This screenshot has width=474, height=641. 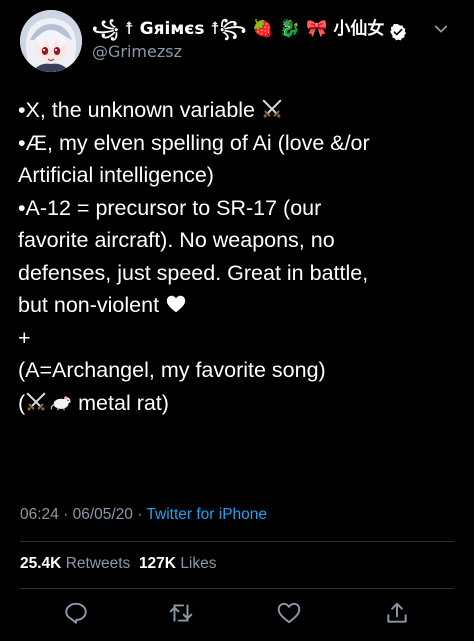 What do you see at coordinates (116, 175) in the screenshot?
I see `tweet-line-text: Artificial intelligence)` at bounding box center [116, 175].